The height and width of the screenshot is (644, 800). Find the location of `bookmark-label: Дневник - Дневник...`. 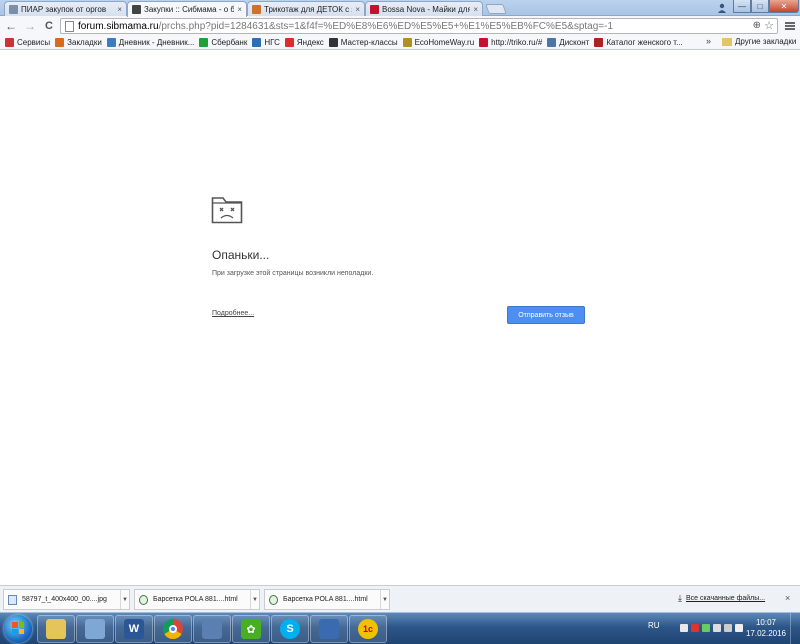

bookmark-label: Дневник - Дневник... is located at coordinates (156, 42).